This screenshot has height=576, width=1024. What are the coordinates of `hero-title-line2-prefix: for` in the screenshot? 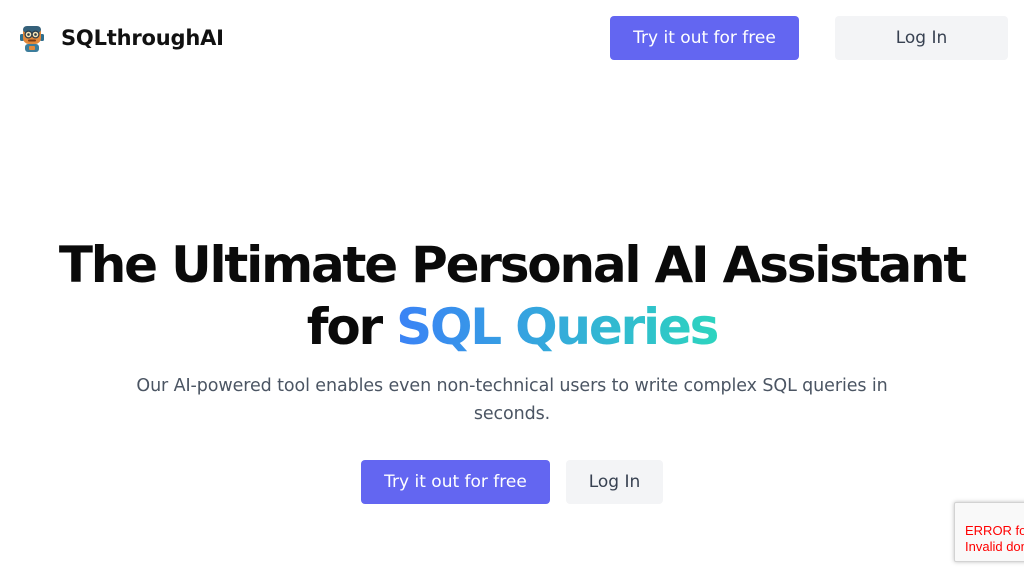 It's located at (344, 327).